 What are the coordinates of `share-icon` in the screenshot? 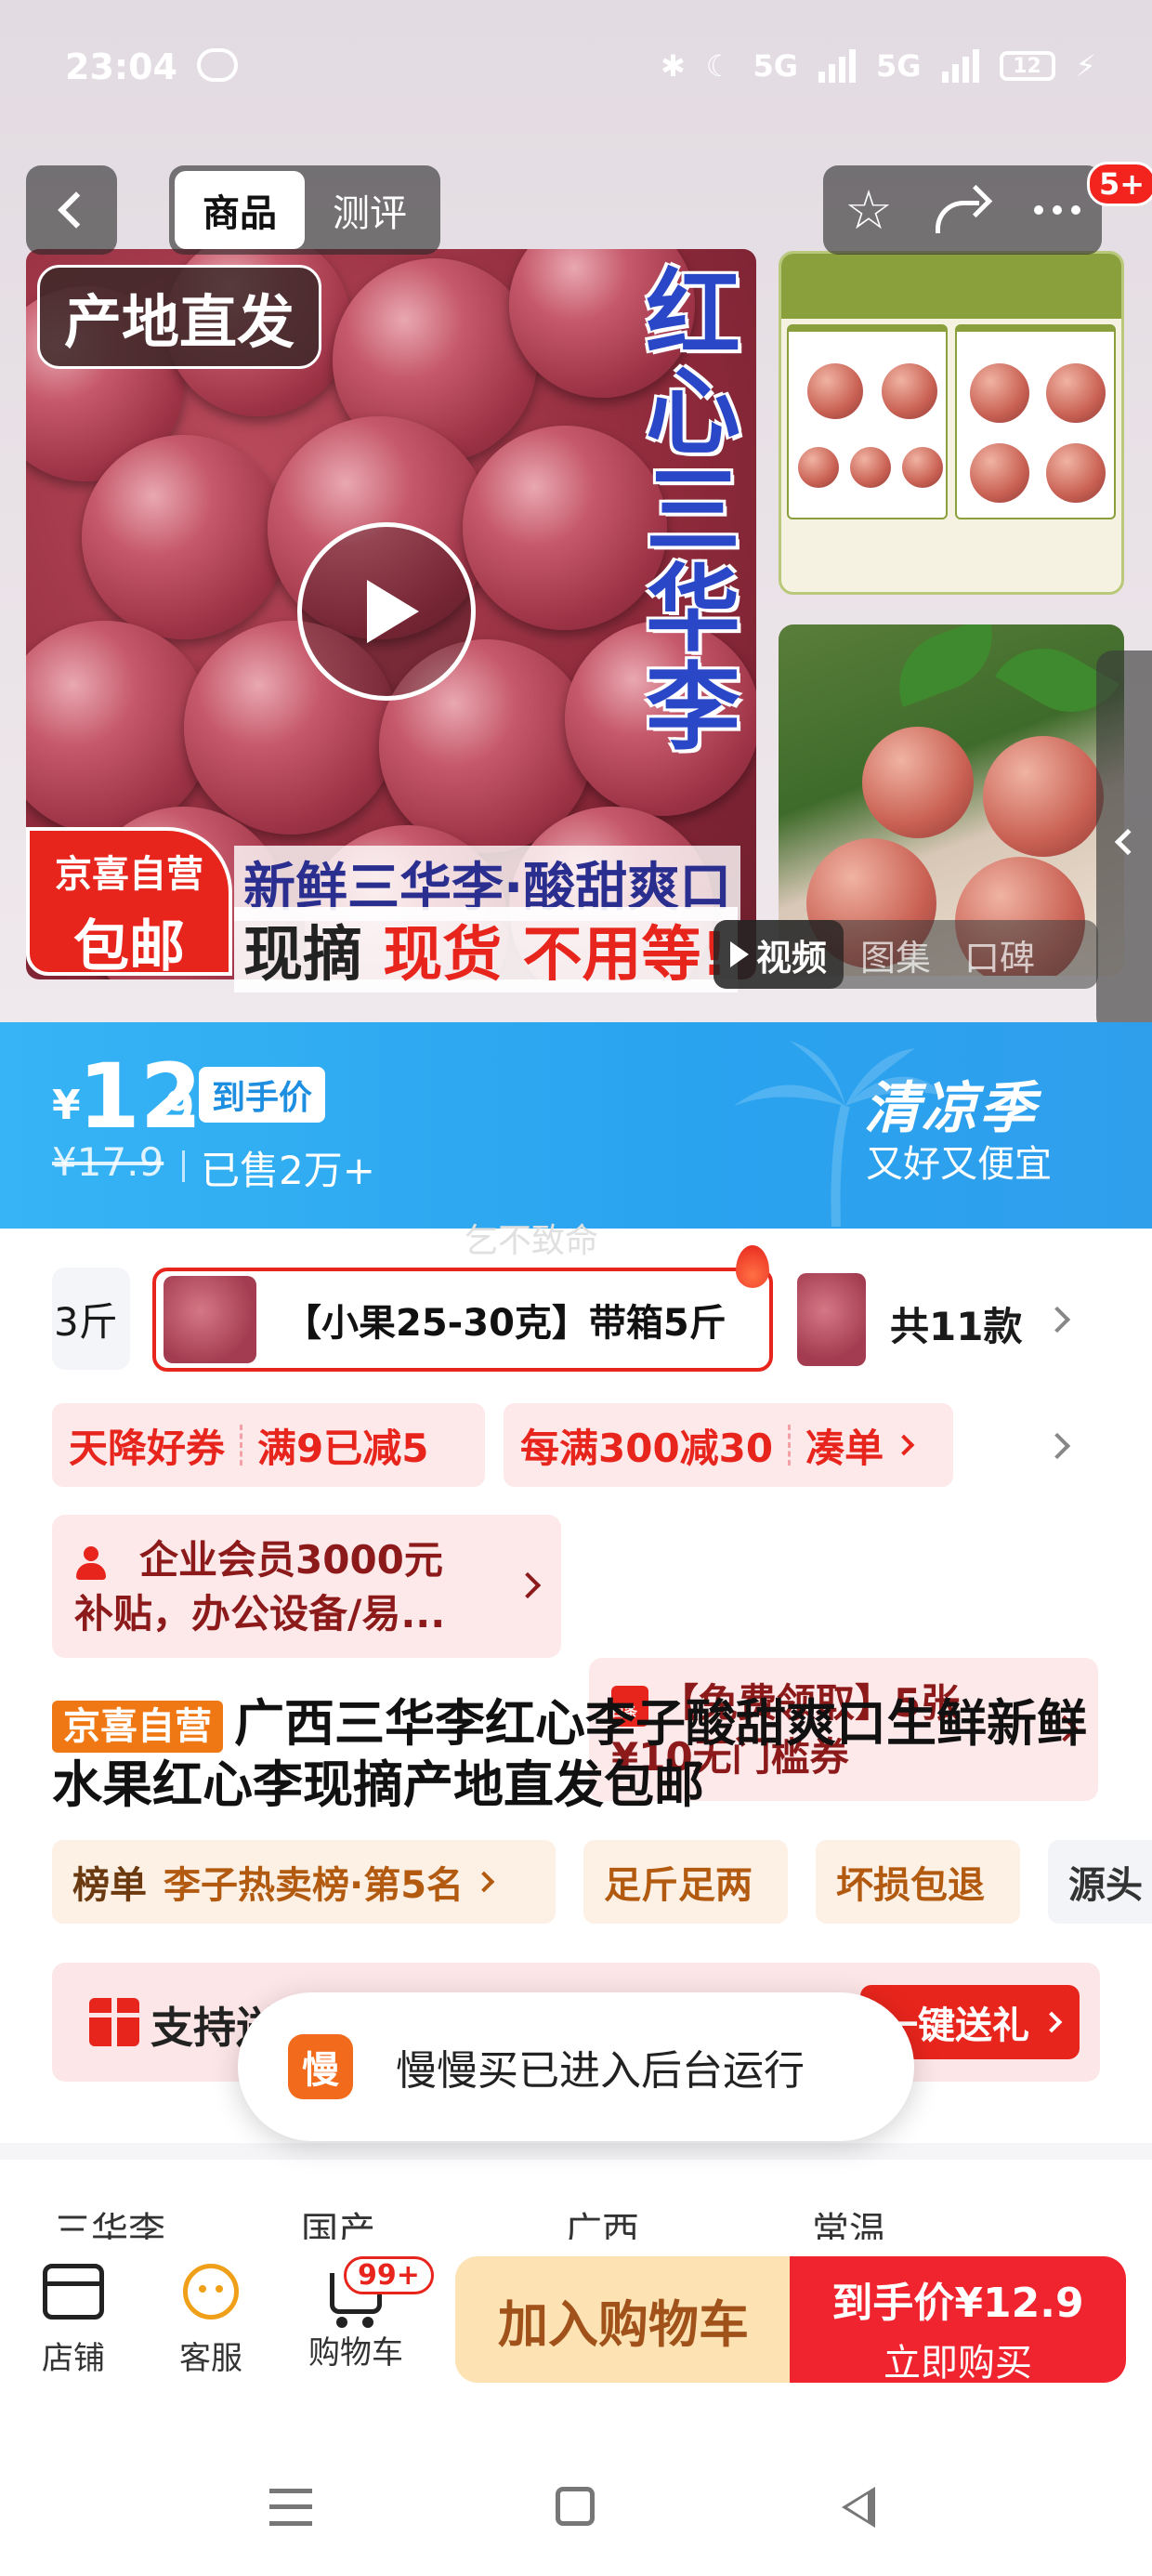 It's located at (963, 211).